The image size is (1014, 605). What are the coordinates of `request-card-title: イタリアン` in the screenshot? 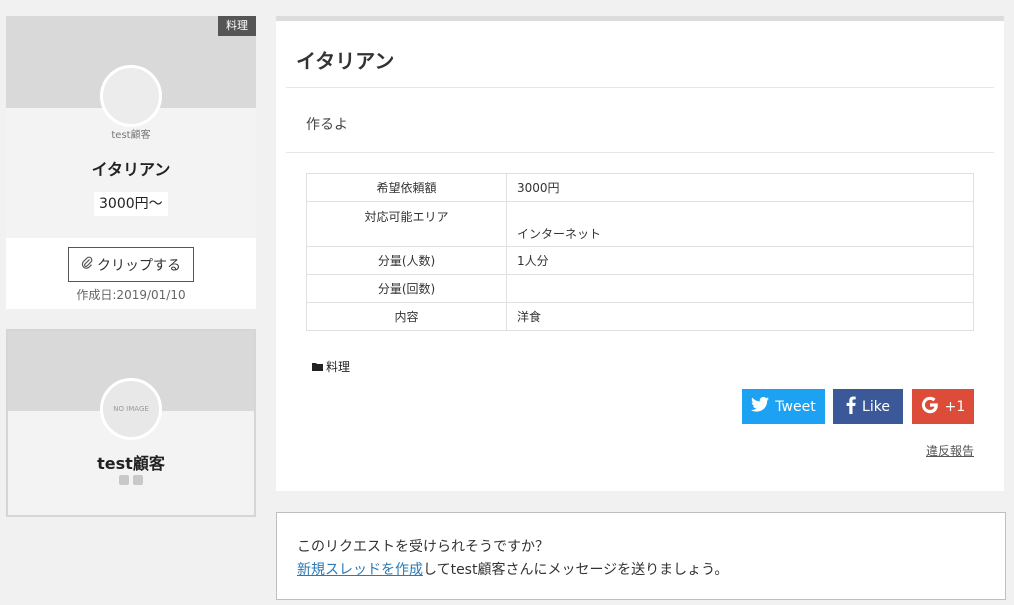 It's located at (131, 168).